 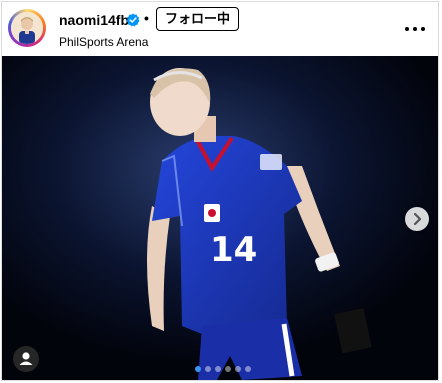 I want to click on chevron-right-icon, so click(x=417, y=219).